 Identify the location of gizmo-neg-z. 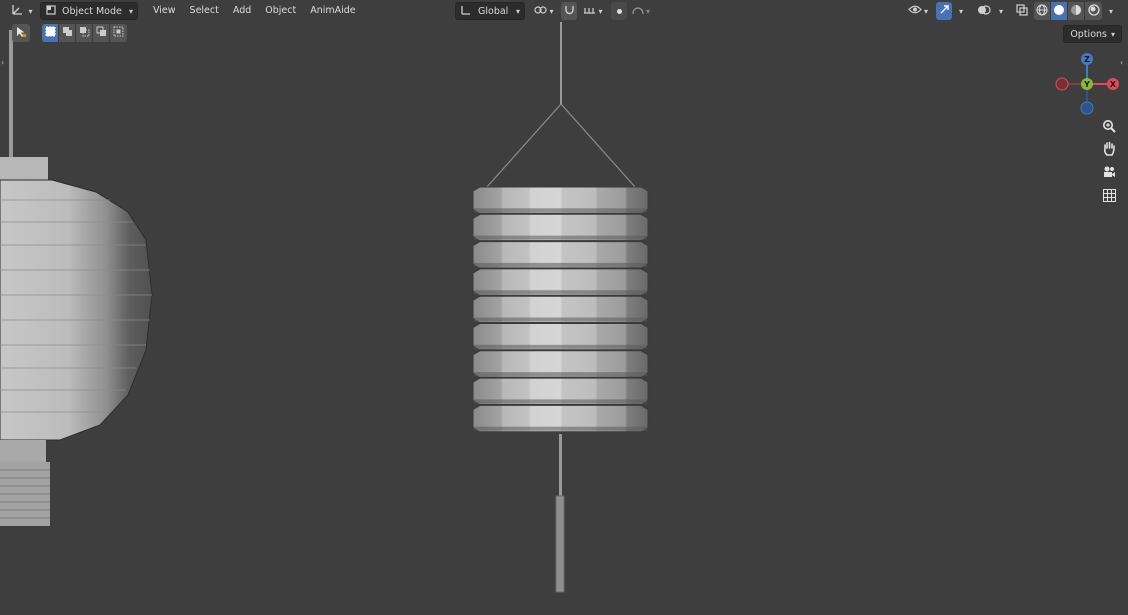
(1087, 108).